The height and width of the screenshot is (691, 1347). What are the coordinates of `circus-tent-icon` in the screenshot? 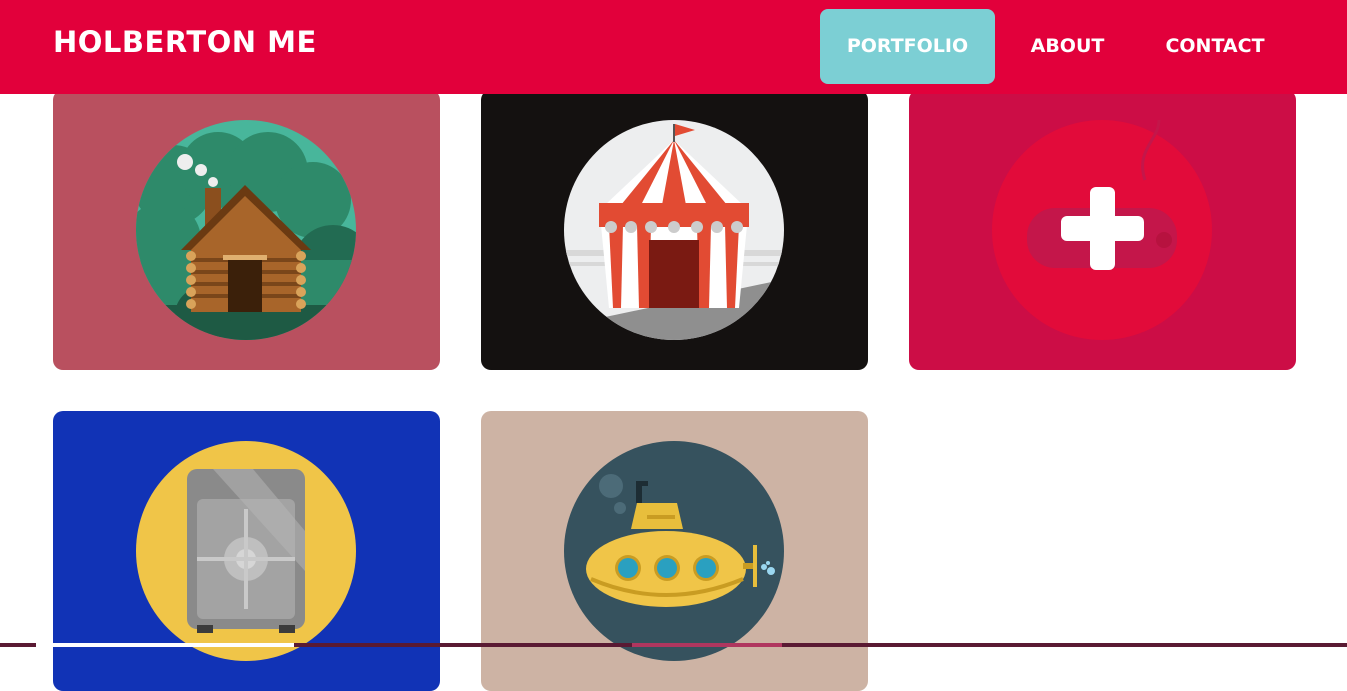 It's located at (674, 230).